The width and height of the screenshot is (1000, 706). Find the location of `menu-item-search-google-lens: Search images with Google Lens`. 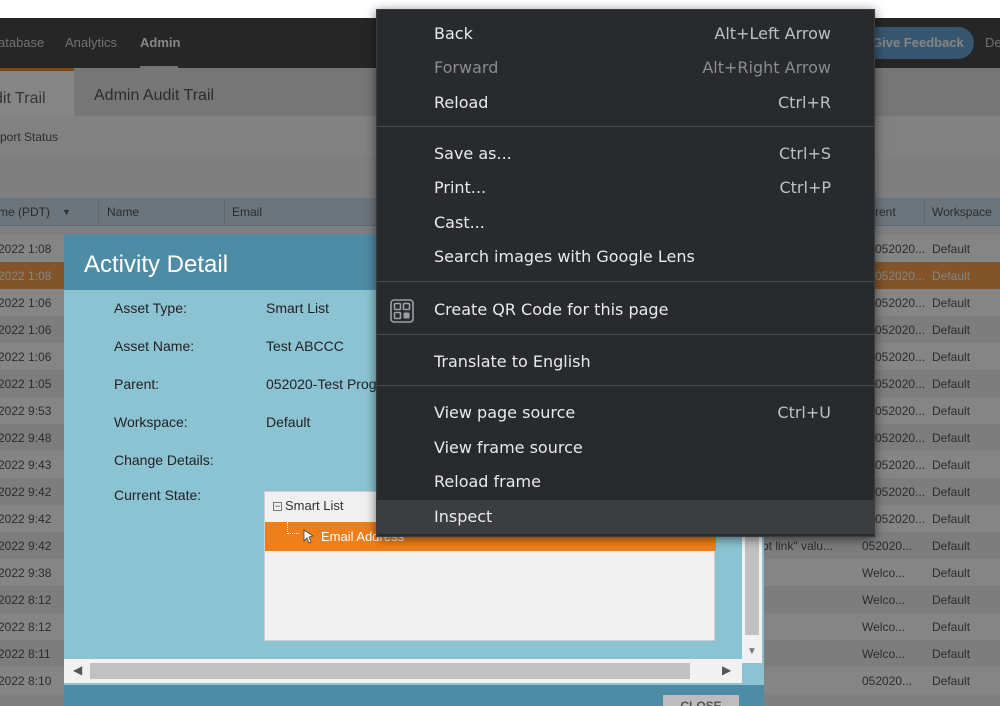

menu-item-search-google-lens: Search images with Google Lens is located at coordinates (625, 257).